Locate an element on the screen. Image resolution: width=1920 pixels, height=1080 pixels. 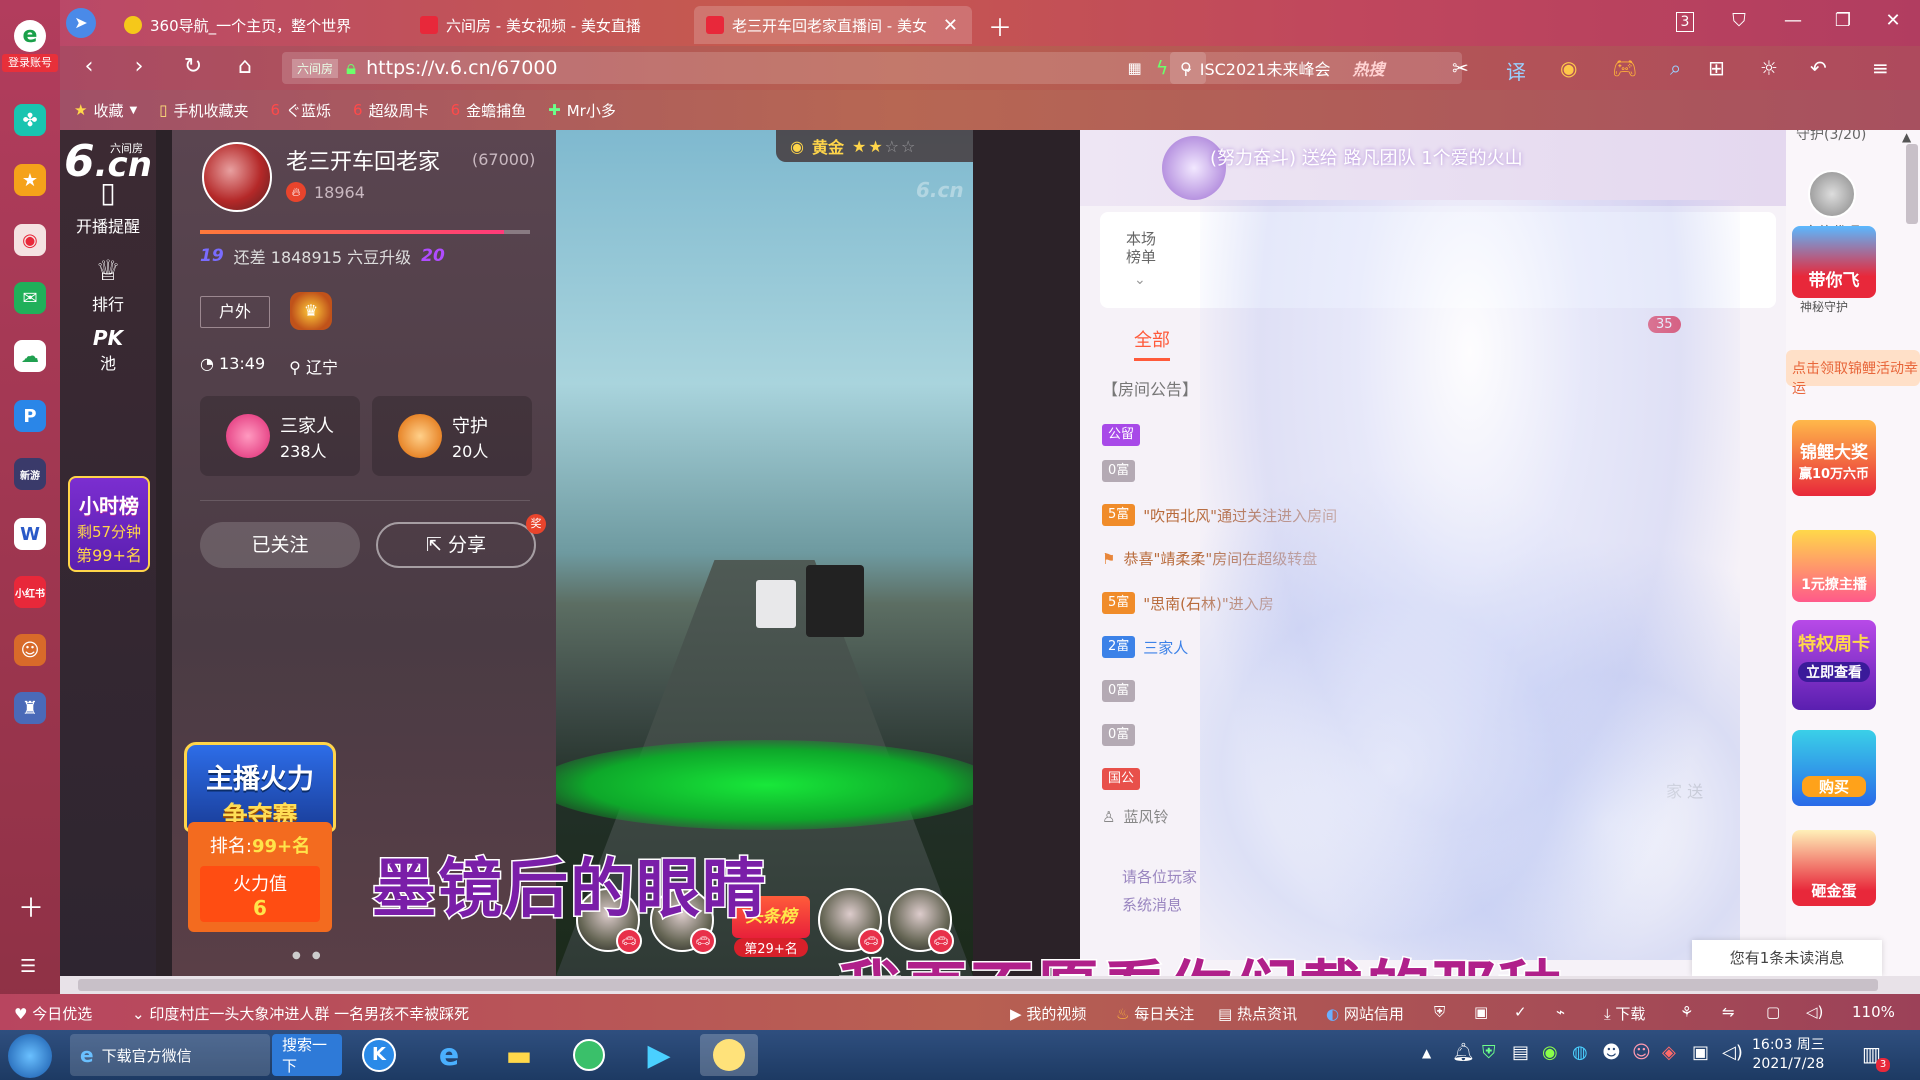
window-icon: ▢ is located at coordinates (1773, 1012).